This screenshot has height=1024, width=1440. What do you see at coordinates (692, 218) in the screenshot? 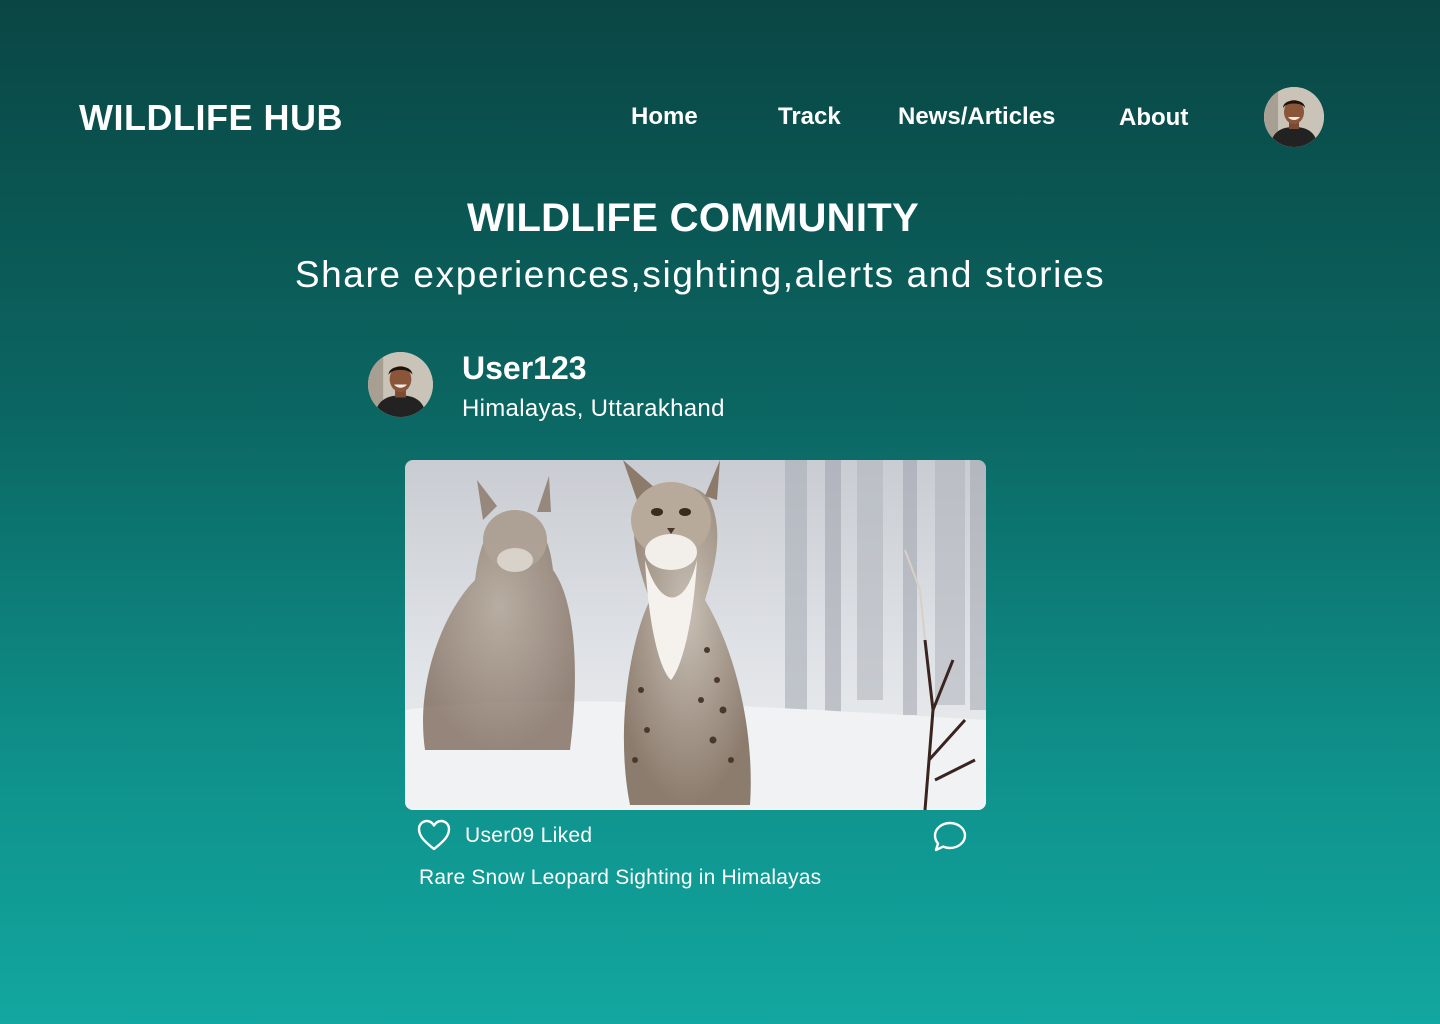
I see `page-title: WILDLIFE COMMUNITY` at bounding box center [692, 218].